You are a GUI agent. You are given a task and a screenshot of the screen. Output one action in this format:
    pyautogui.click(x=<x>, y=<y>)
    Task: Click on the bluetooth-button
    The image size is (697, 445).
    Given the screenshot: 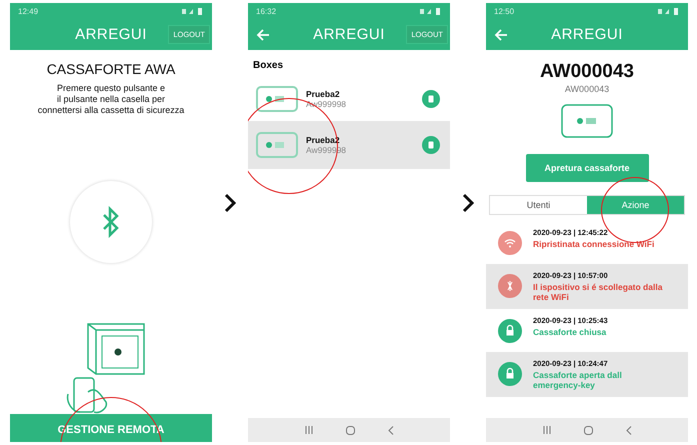 What is the action you would take?
    pyautogui.click(x=111, y=222)
    